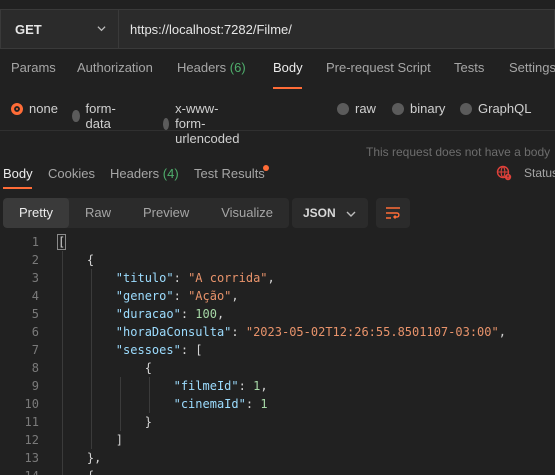  Describe the element at coordinates (148, 422) in the screenshot. I see `code-text: }` at that location.